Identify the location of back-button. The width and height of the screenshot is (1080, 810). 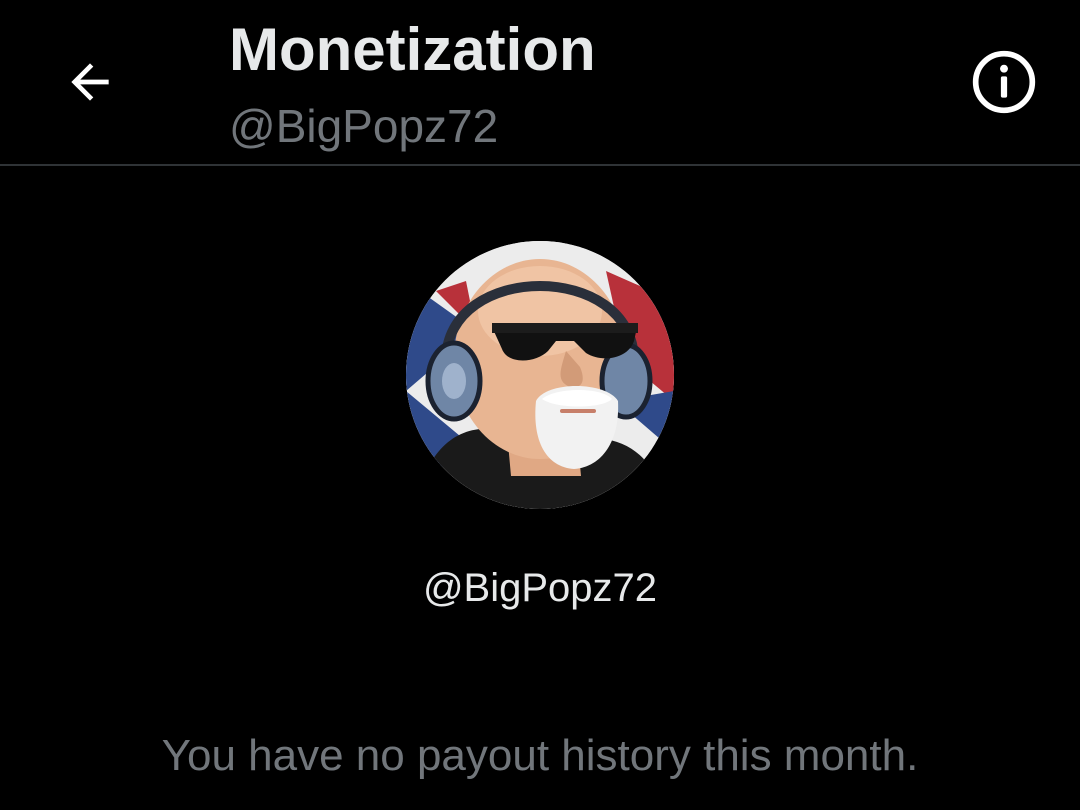
(90, 82).